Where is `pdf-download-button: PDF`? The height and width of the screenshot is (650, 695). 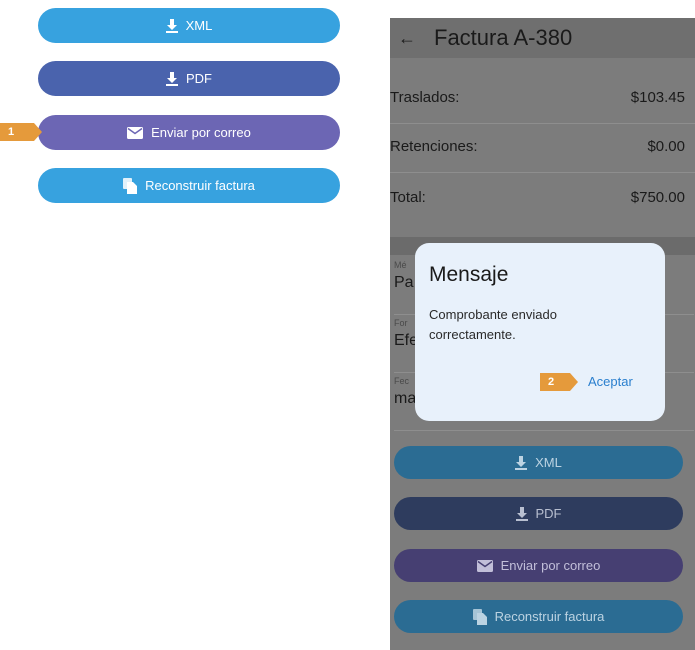
pdf-download-button: PDF is located at coordinates (189, 78).